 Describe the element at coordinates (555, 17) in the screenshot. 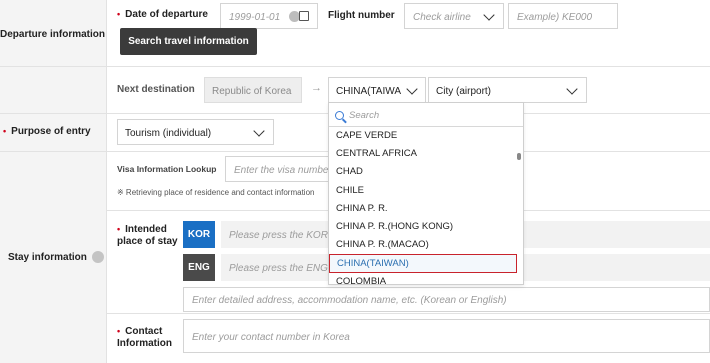

I see `flight-number-placeholder: Example) KE000` at that location.